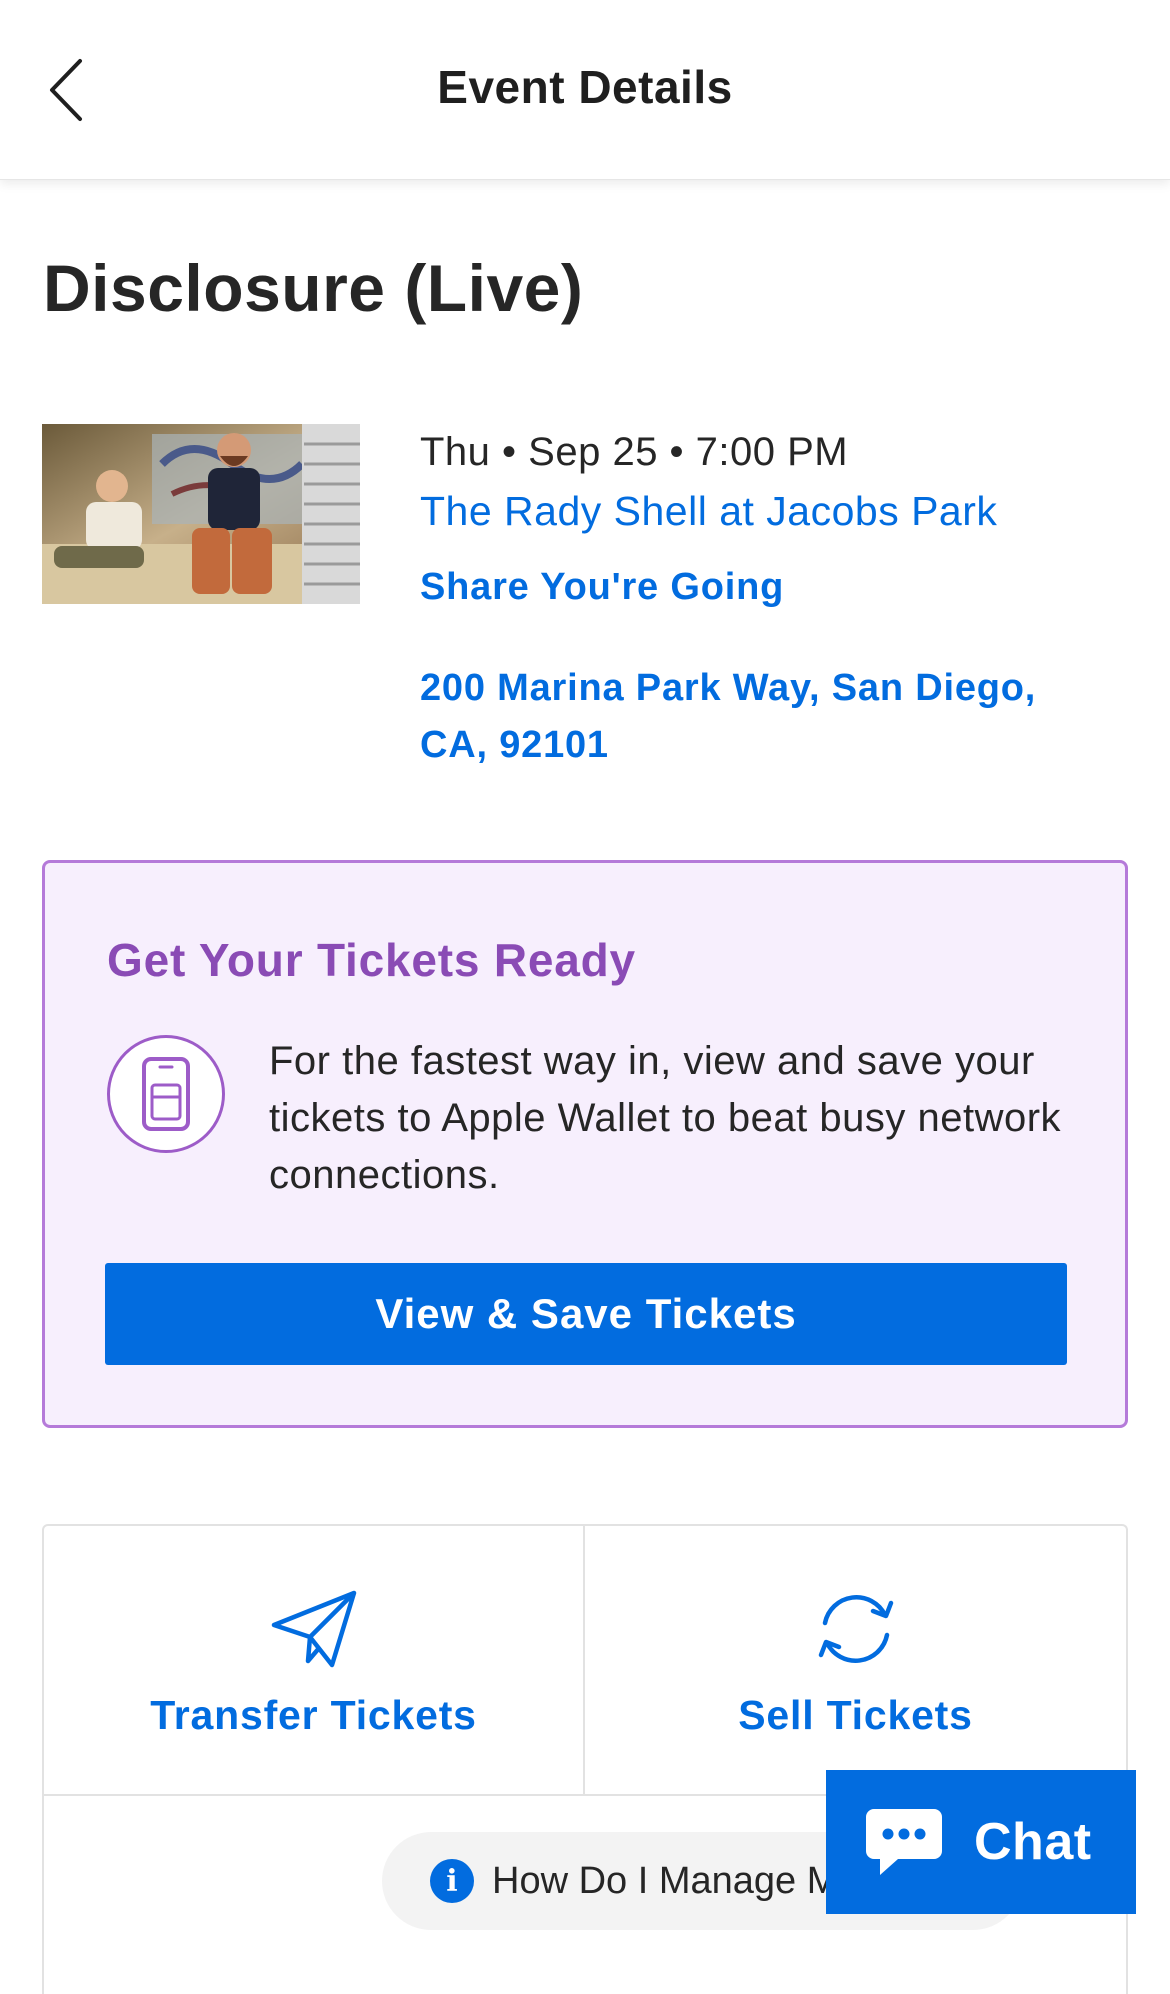 Image resolution: width=1170 pixels, height=1994 pixels. I want to click on phone-ticket-icon, so click(166, 1094).